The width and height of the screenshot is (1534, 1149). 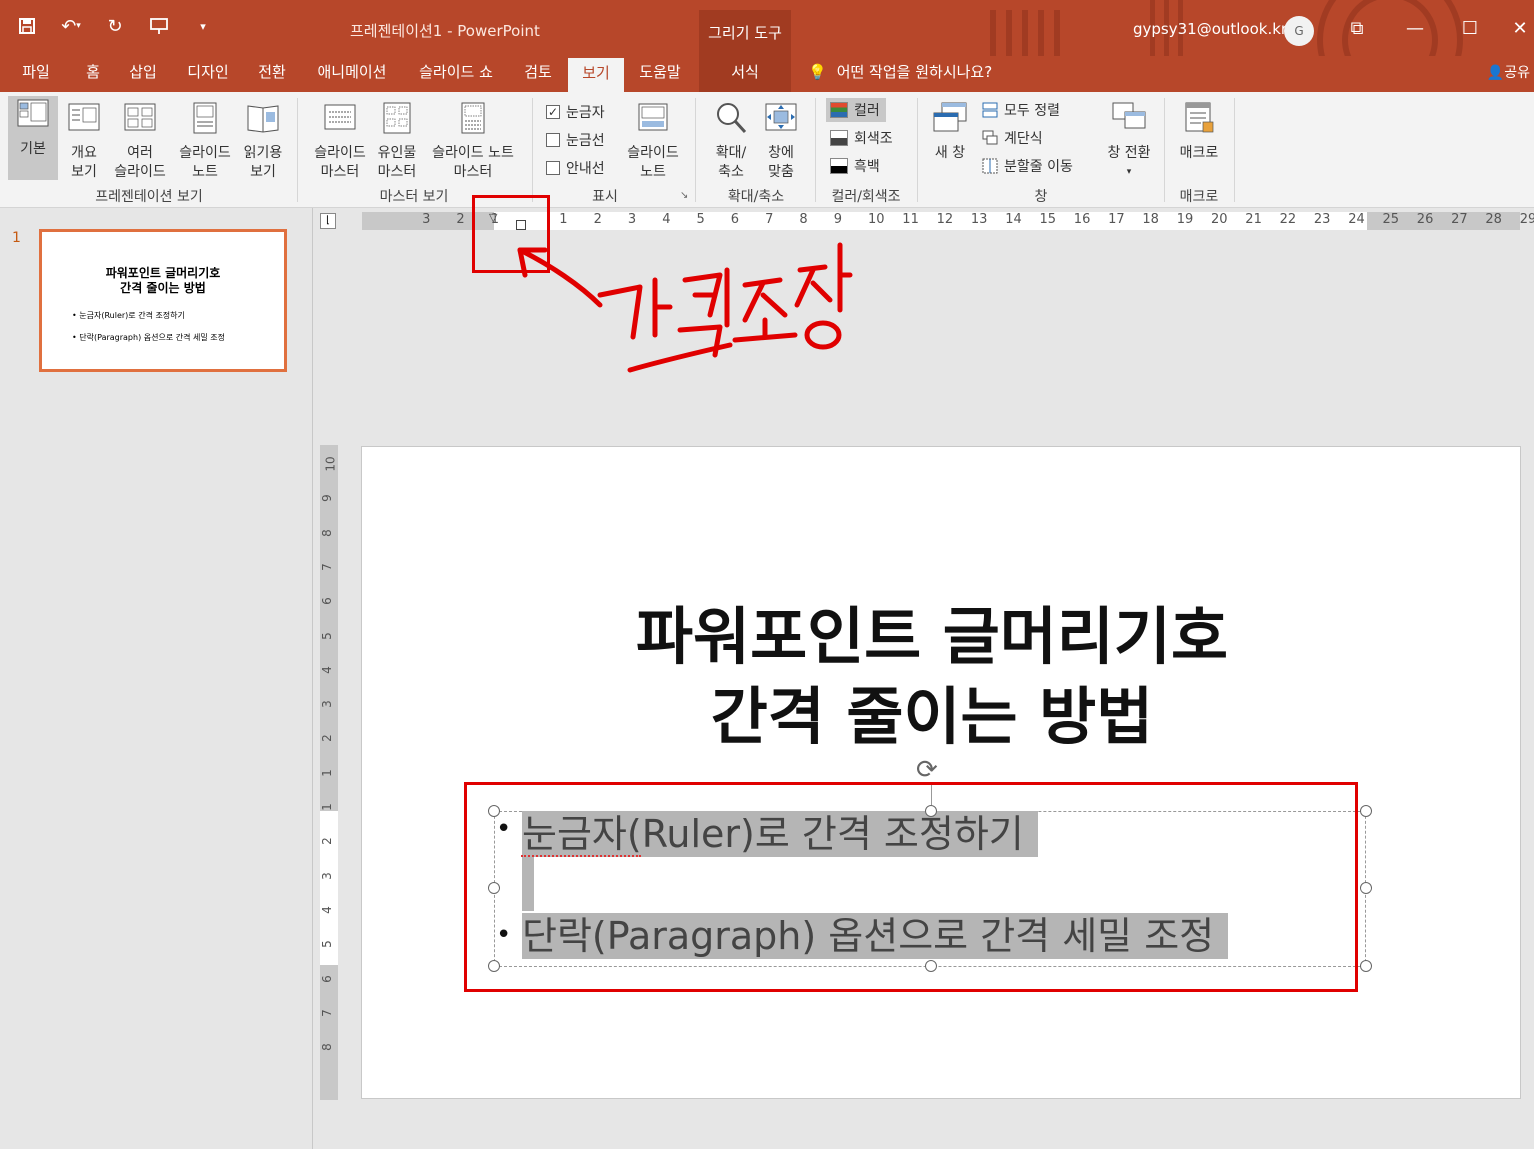 I want to click on notes-page-button: 슬라이드 노트, so click(x=205, y=141).